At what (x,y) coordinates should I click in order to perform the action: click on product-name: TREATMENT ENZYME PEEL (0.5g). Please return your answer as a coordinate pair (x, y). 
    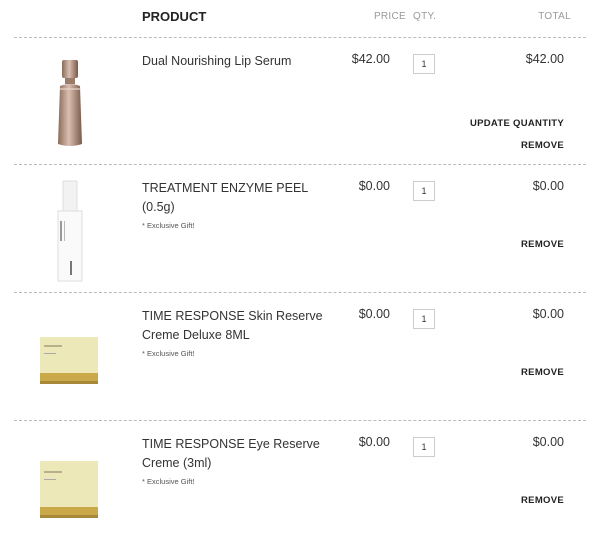
    Looking at the image, I should click on (242, 198).